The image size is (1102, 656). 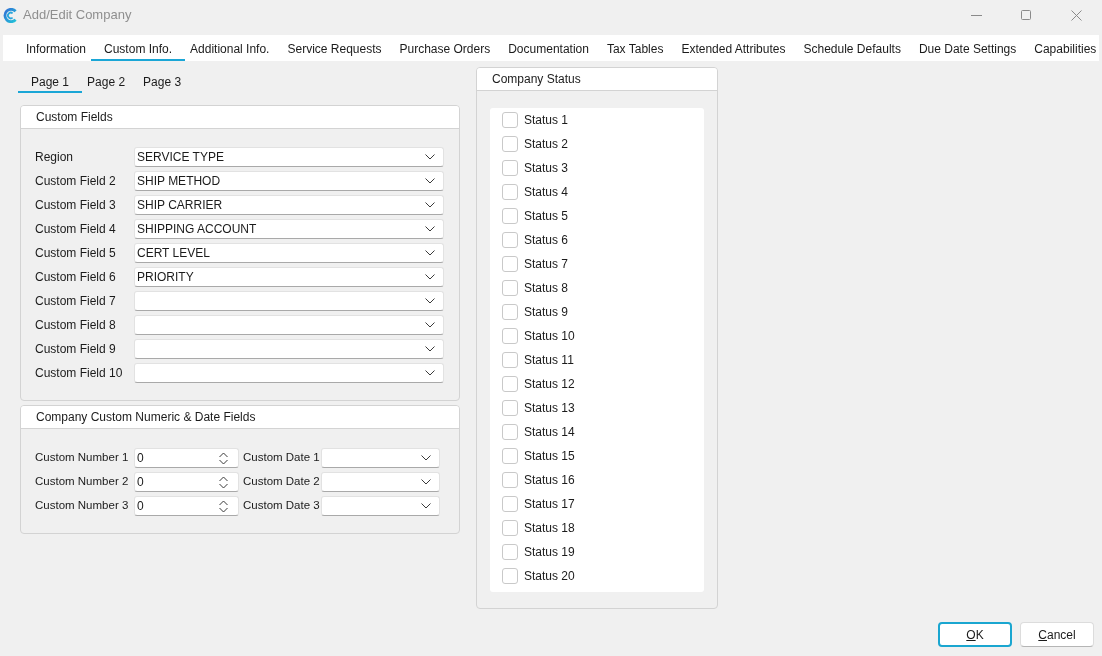 I want to click on field-label: Custom Field 2, so click(x=76, y=181).